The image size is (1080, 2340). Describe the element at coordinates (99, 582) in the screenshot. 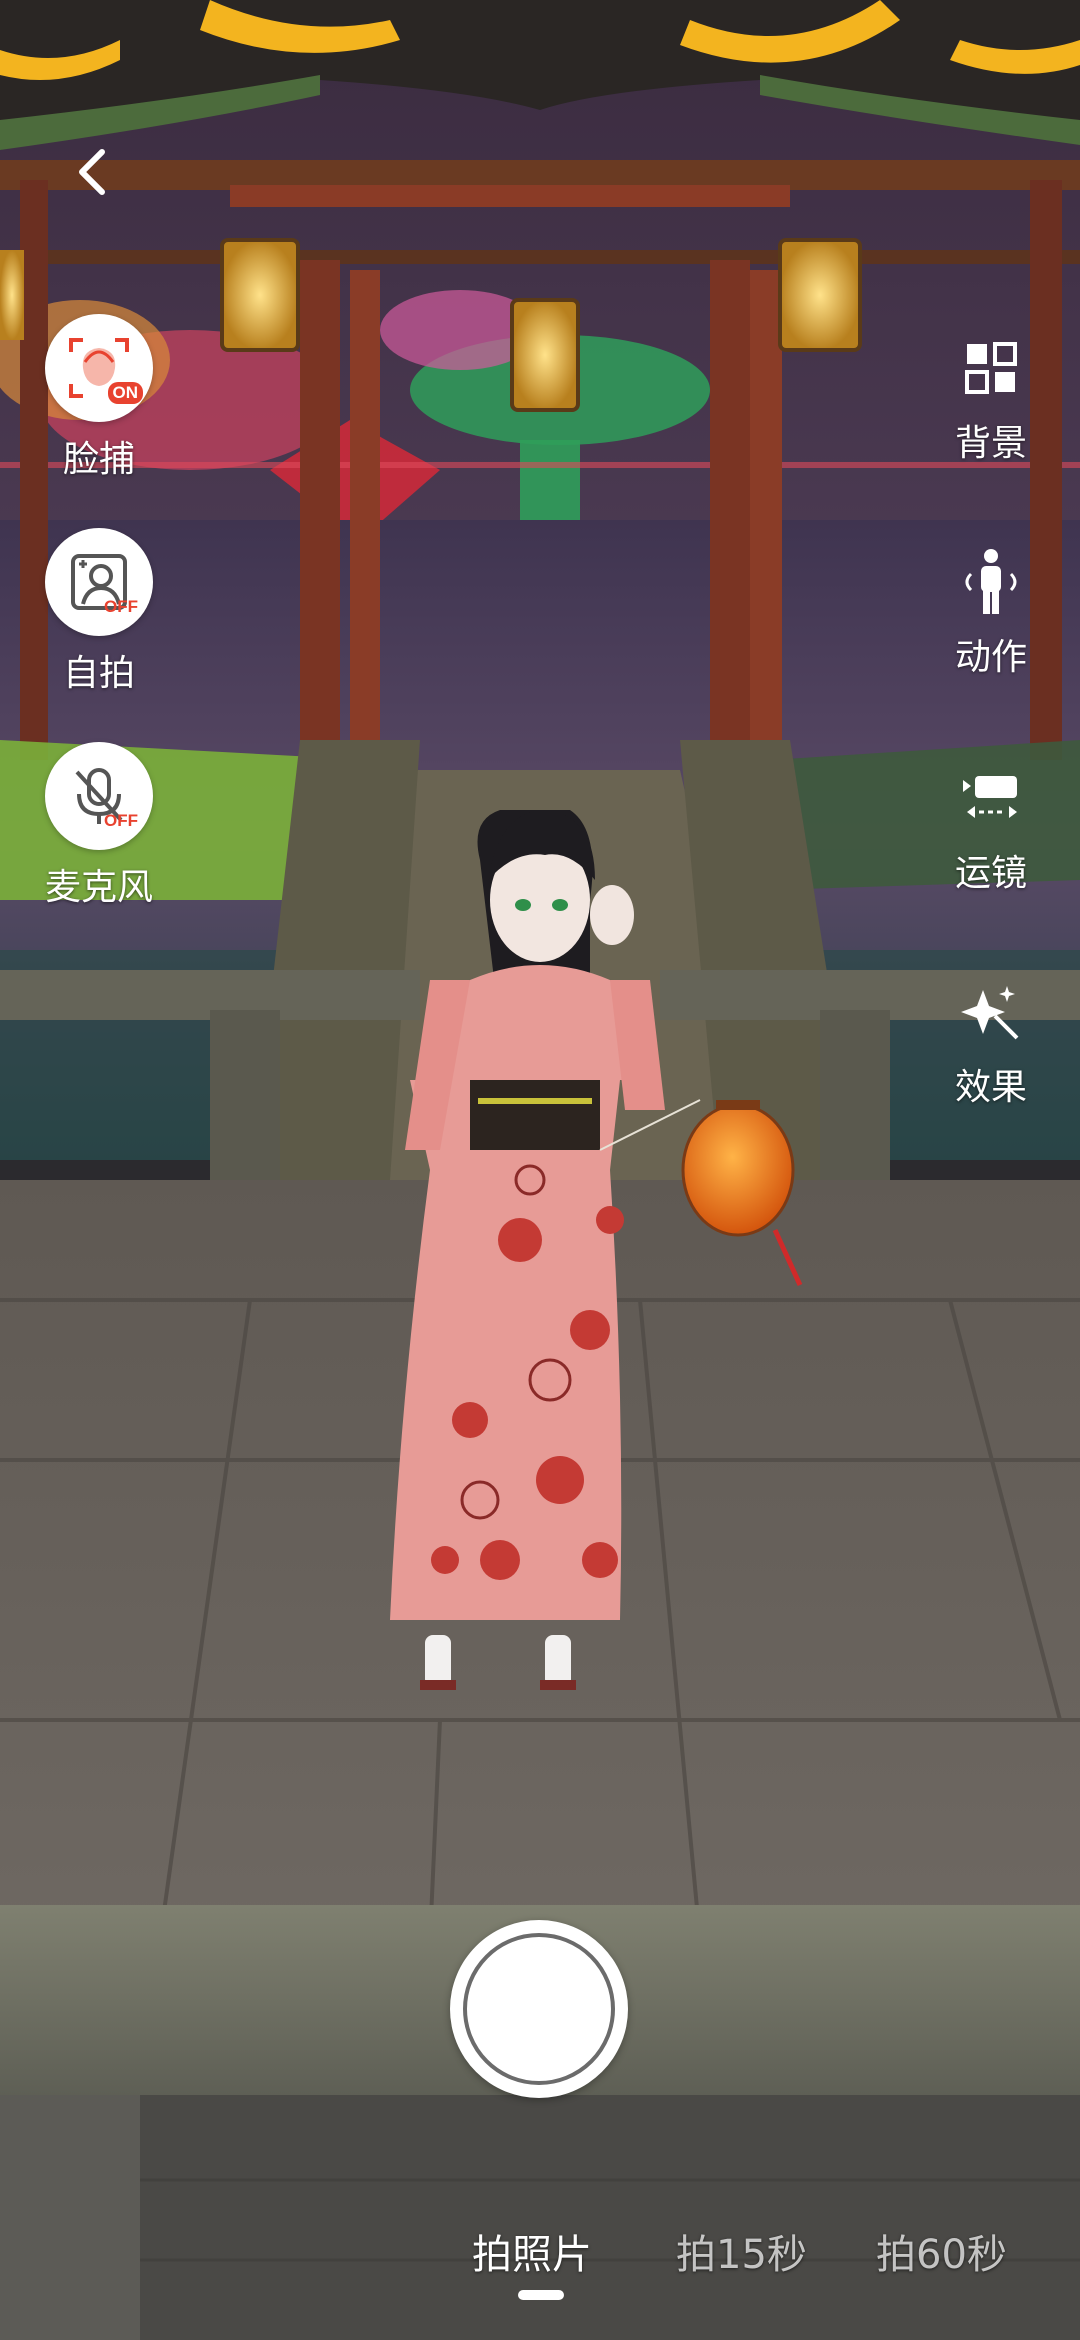

I see `selfie-toggle: OFF` at that location.